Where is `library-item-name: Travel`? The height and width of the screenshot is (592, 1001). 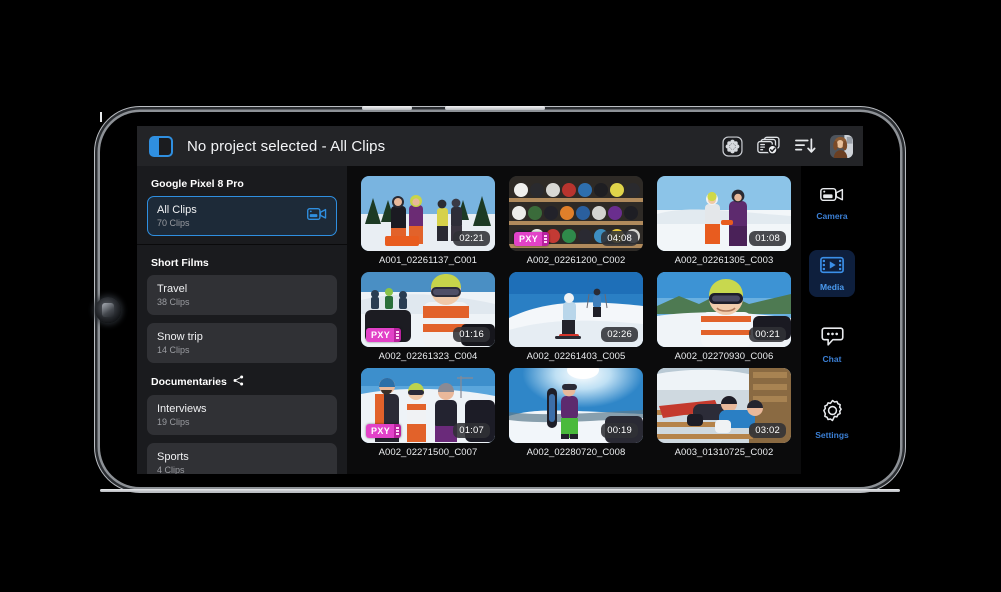
library-item-name: Travel is located at coordinates (172, 288).